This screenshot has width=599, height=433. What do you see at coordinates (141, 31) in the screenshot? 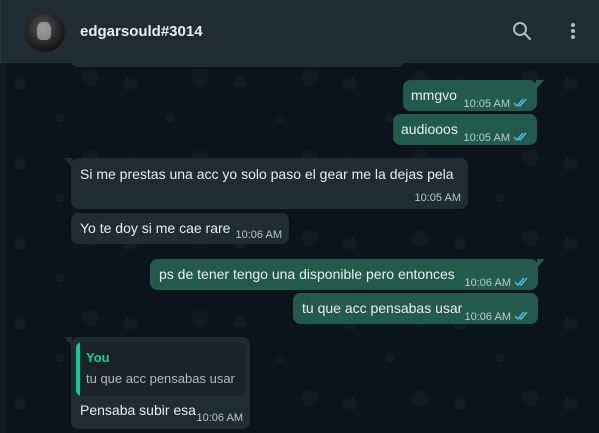
I see `contact-name: edgarsould#3014` at bounding box center [141, 31].